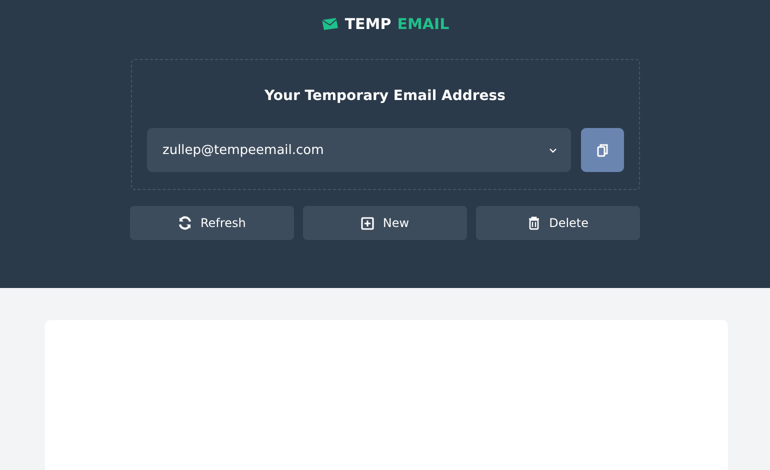  I want to click on copy-button, so click(602, 150).